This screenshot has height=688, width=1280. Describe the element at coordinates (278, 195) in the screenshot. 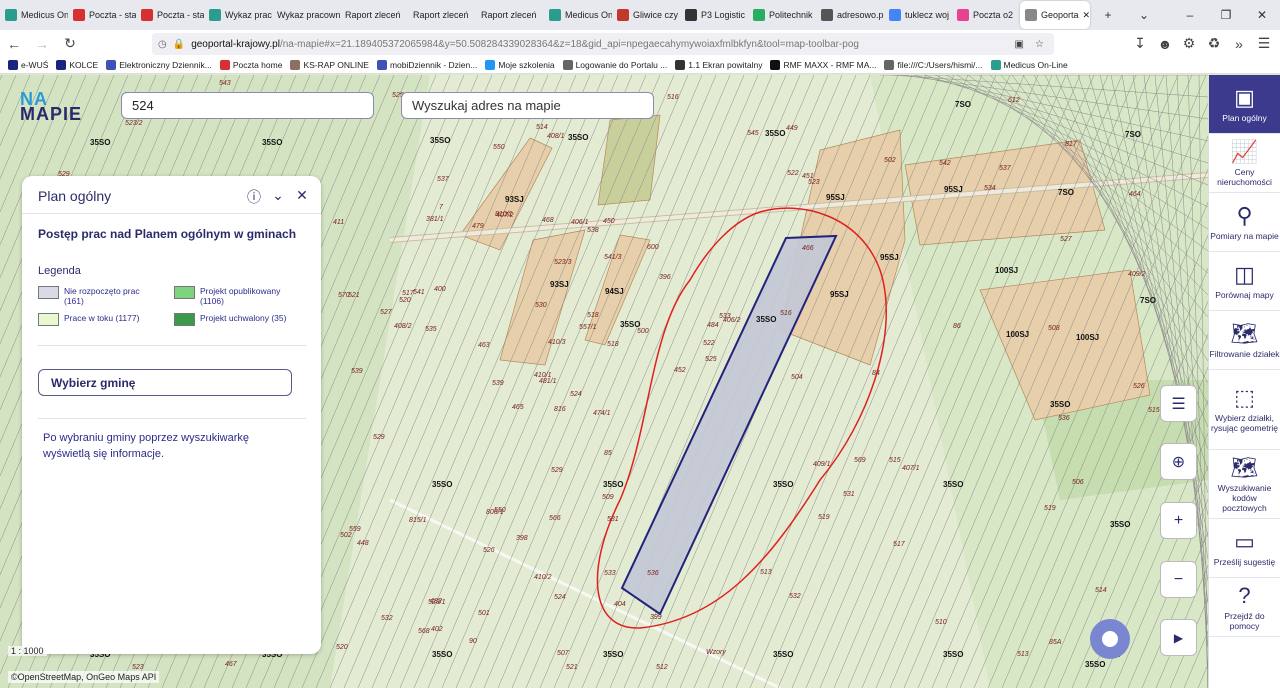

I see `chevron-down-icon: ⌄` at that location.